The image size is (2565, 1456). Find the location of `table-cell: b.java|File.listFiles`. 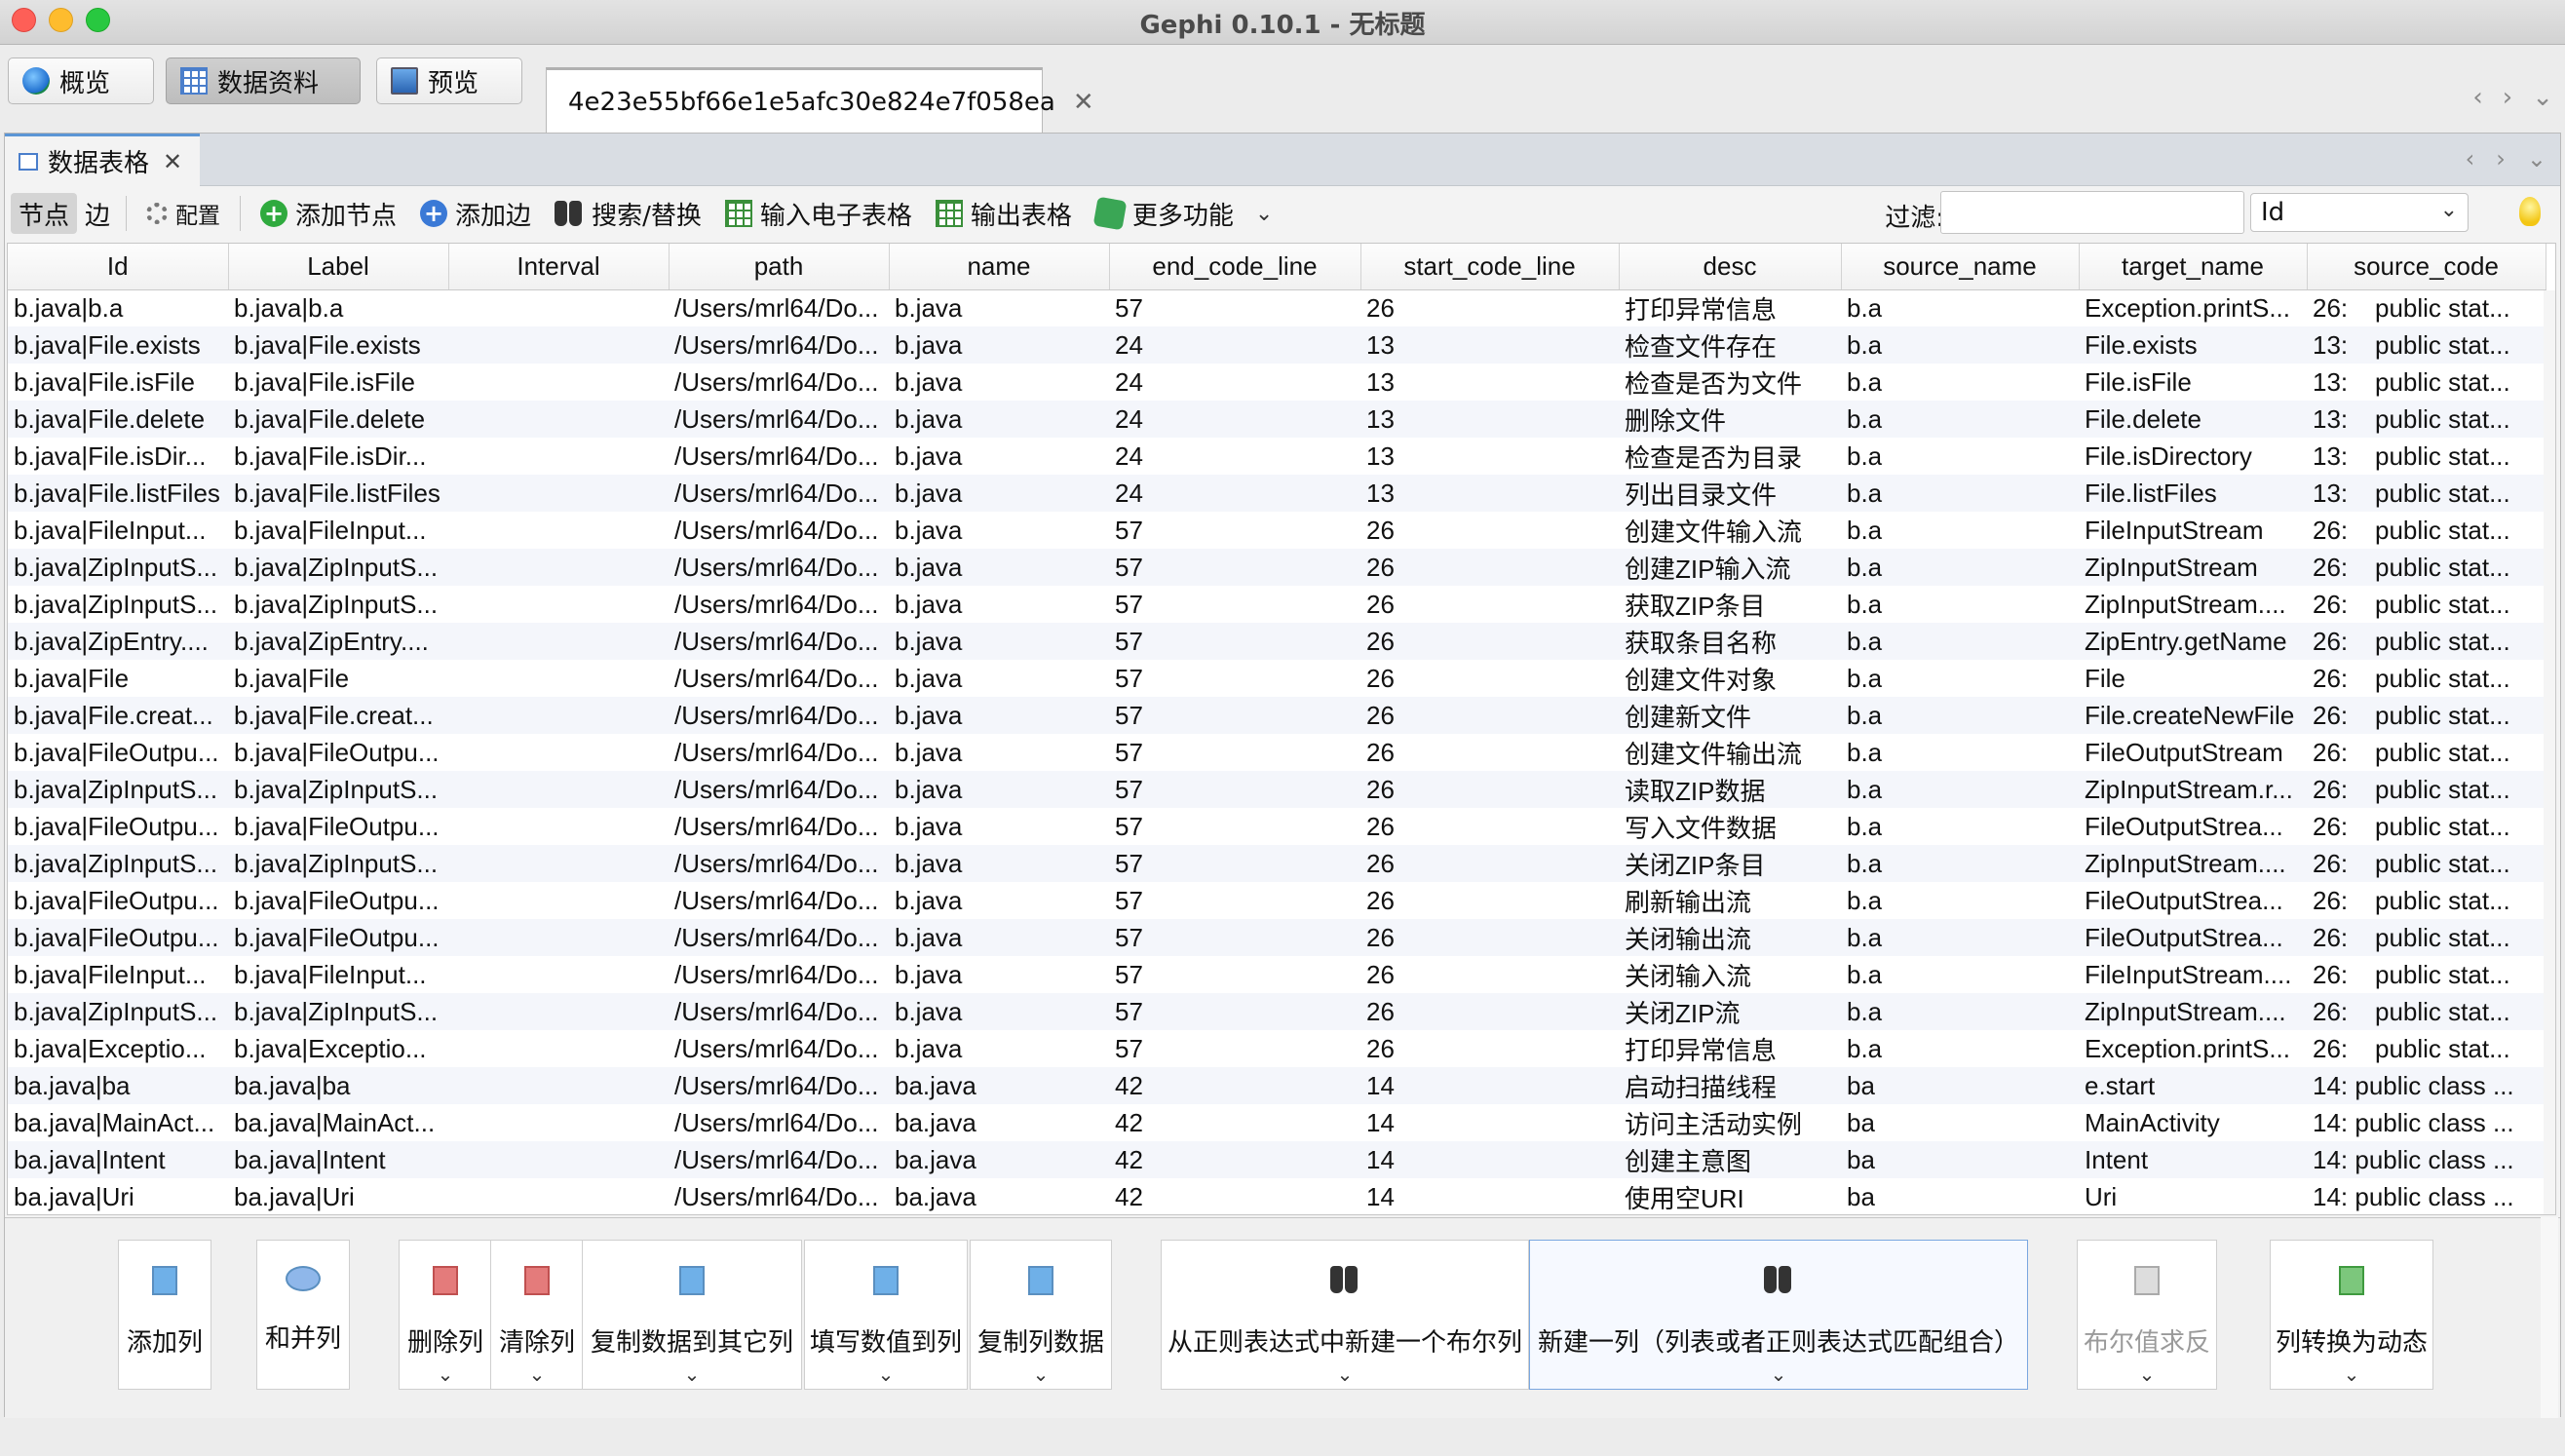

table-cell: b.java|File.listFiles is located at coordinates (118, 493).